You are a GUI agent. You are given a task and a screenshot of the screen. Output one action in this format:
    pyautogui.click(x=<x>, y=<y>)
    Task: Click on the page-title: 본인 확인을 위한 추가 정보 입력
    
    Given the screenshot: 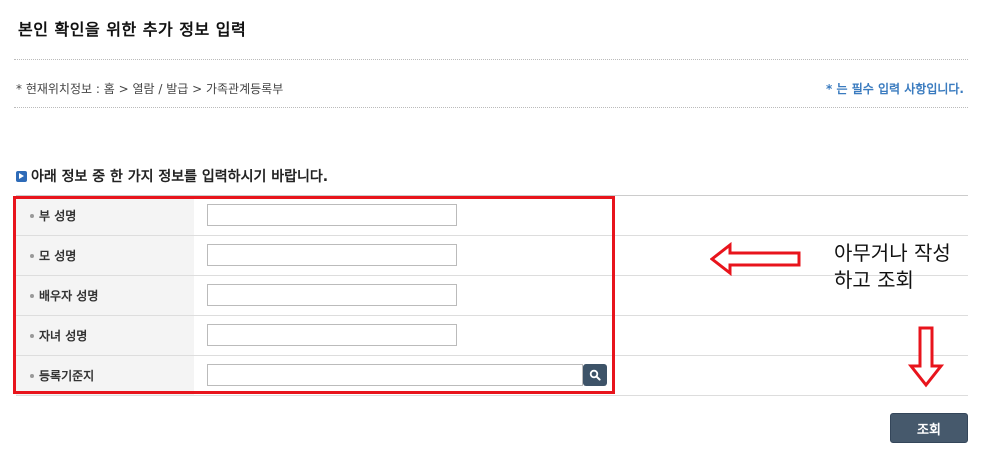 What is the action you would take?
    pyautogui.click(x=132, y=29)
    